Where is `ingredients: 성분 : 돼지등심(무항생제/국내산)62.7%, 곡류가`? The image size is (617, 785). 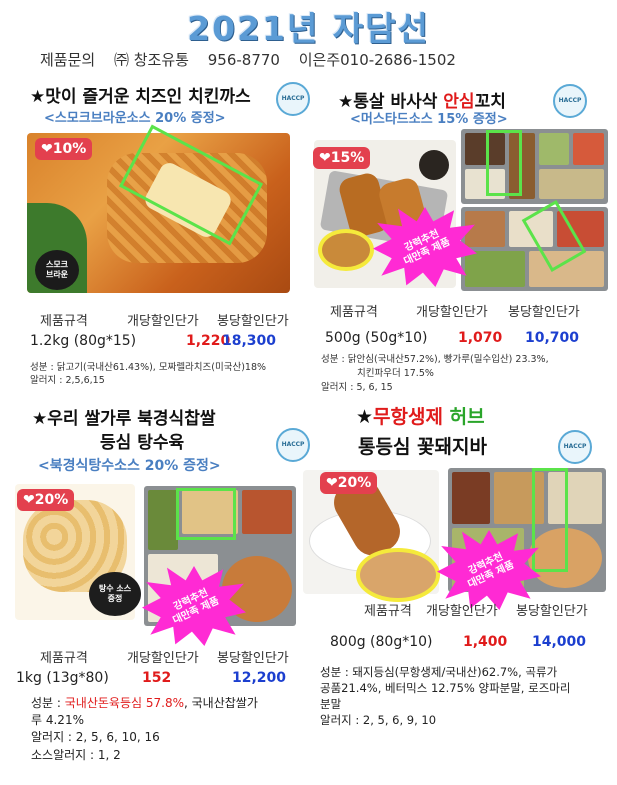
ingredients: 성분 : 돼지등심(무항생제/국내산)62.7%, 곡류가 is located at coordinates (439, 672).